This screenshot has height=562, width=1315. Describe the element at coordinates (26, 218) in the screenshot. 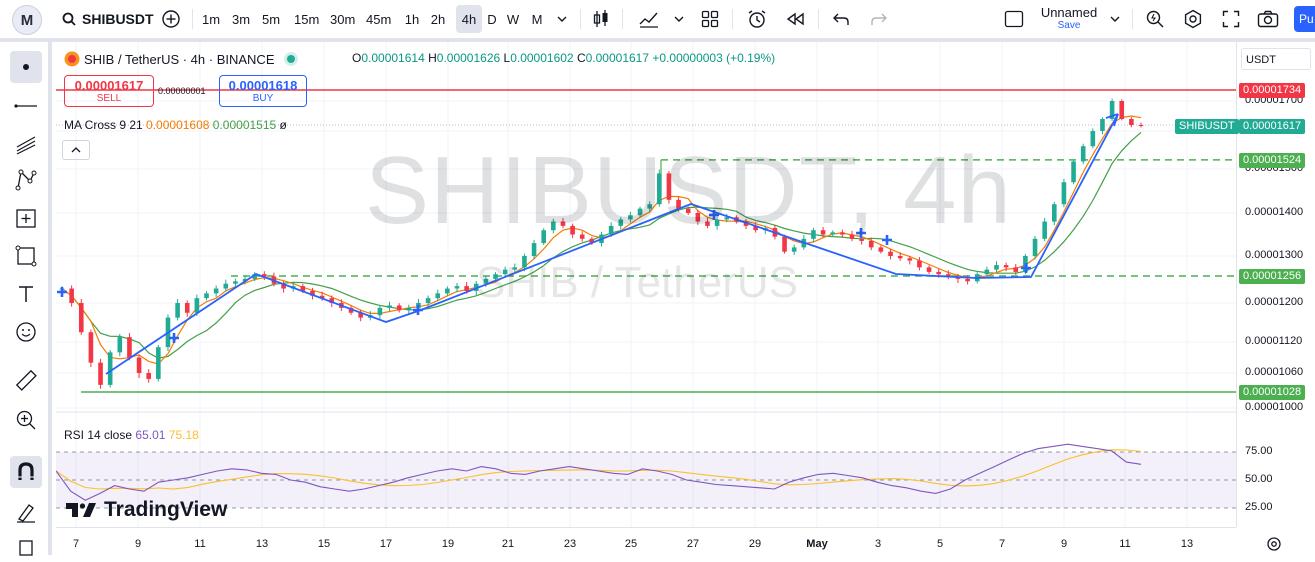

I see `forecast-tool-icon` at that location.